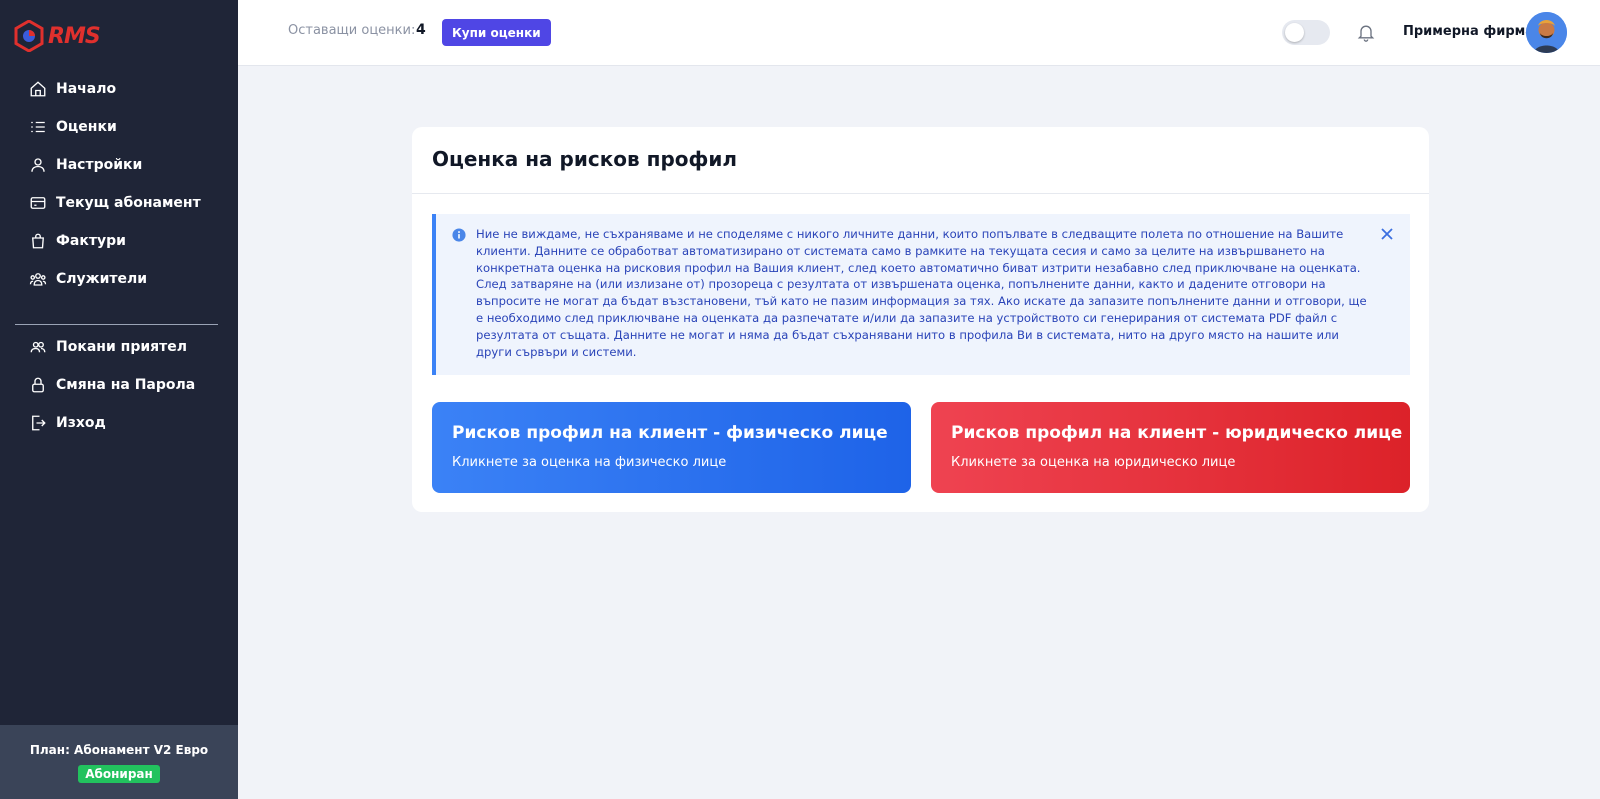  I want to click on page-title: Оценка на рисков профил, so click(585, 159).